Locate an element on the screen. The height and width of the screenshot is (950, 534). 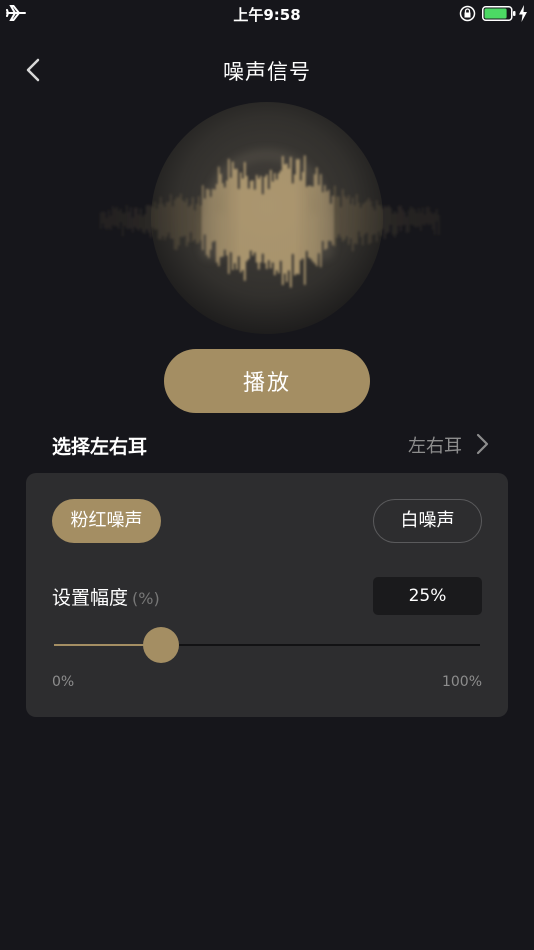
slider-max-label: 100% is located at coordinates (461, 682).